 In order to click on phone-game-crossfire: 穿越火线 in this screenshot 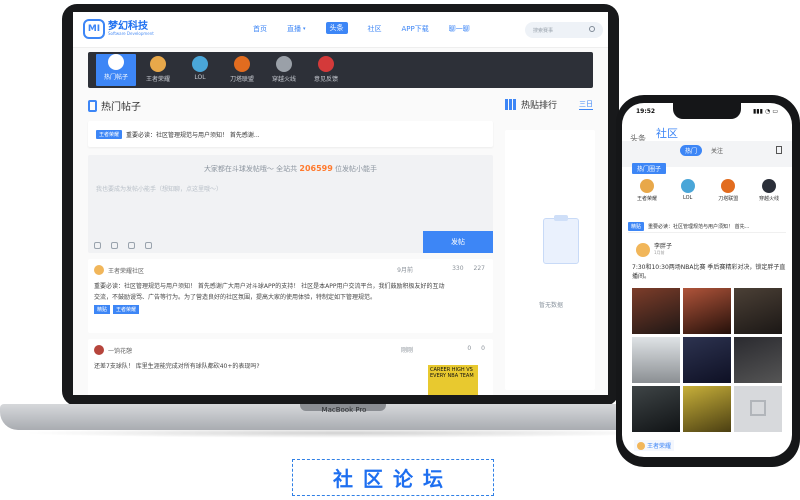, I will do `click(769, 190)`.